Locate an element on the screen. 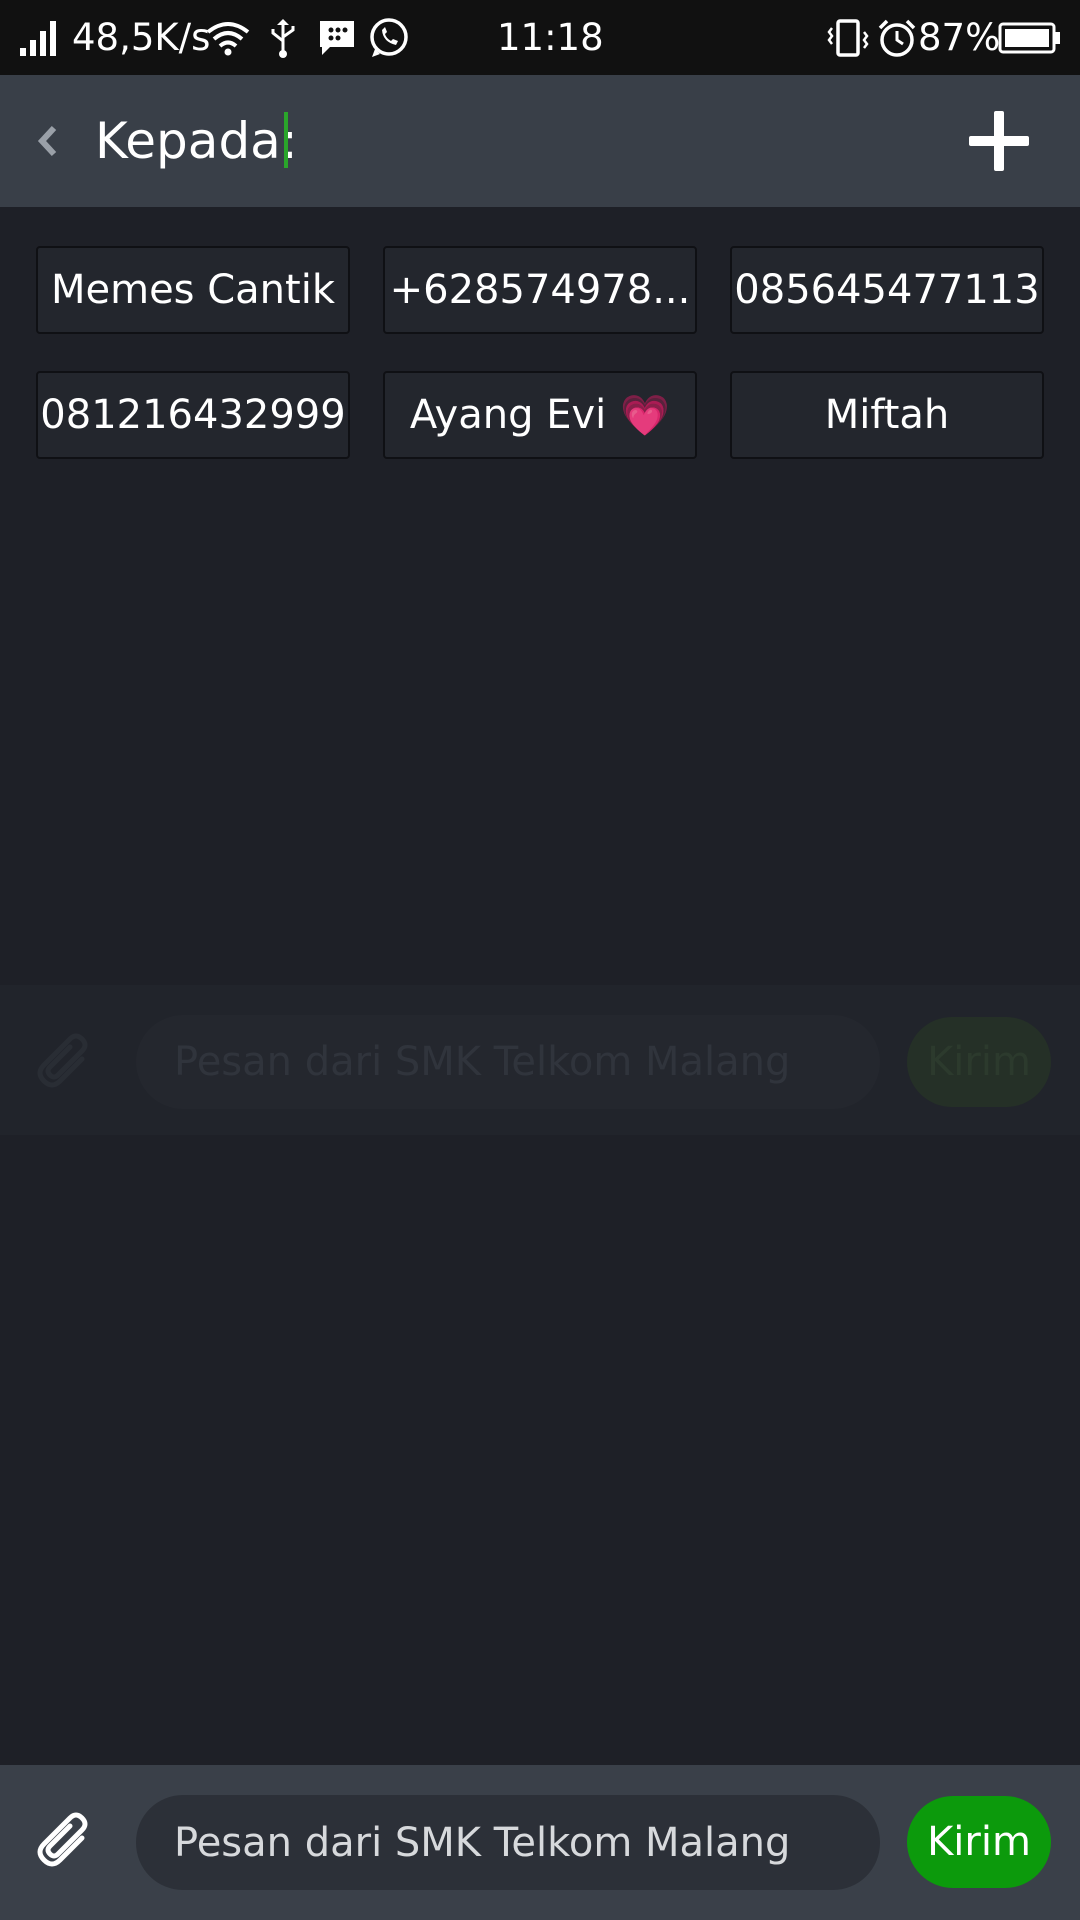 This screenshot has width=1080, height=1920. recipient-chip: 085645477113 is located at coordinates (887, 290).